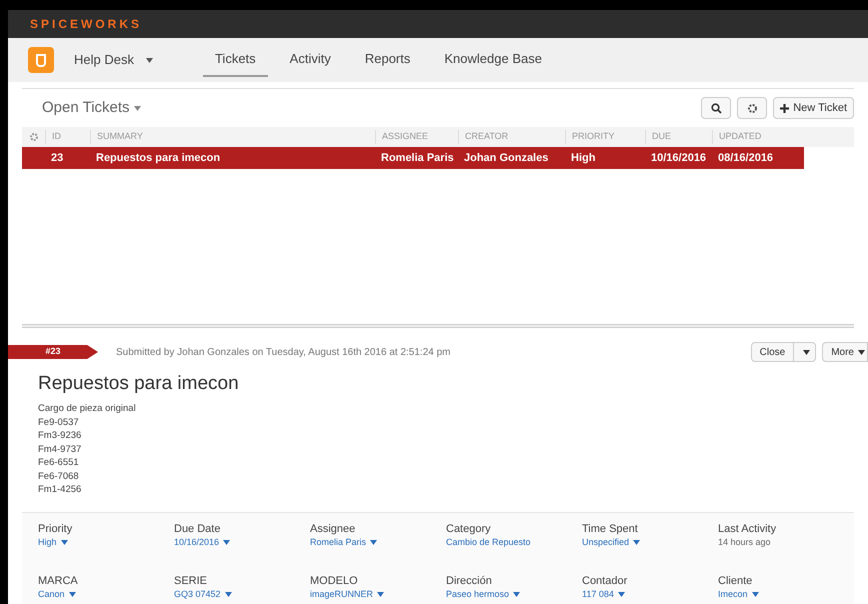  Describe the element at coordinates (139, 384) in the screenshot. I see `ticket-title: Repuestos para imecon` at that location.